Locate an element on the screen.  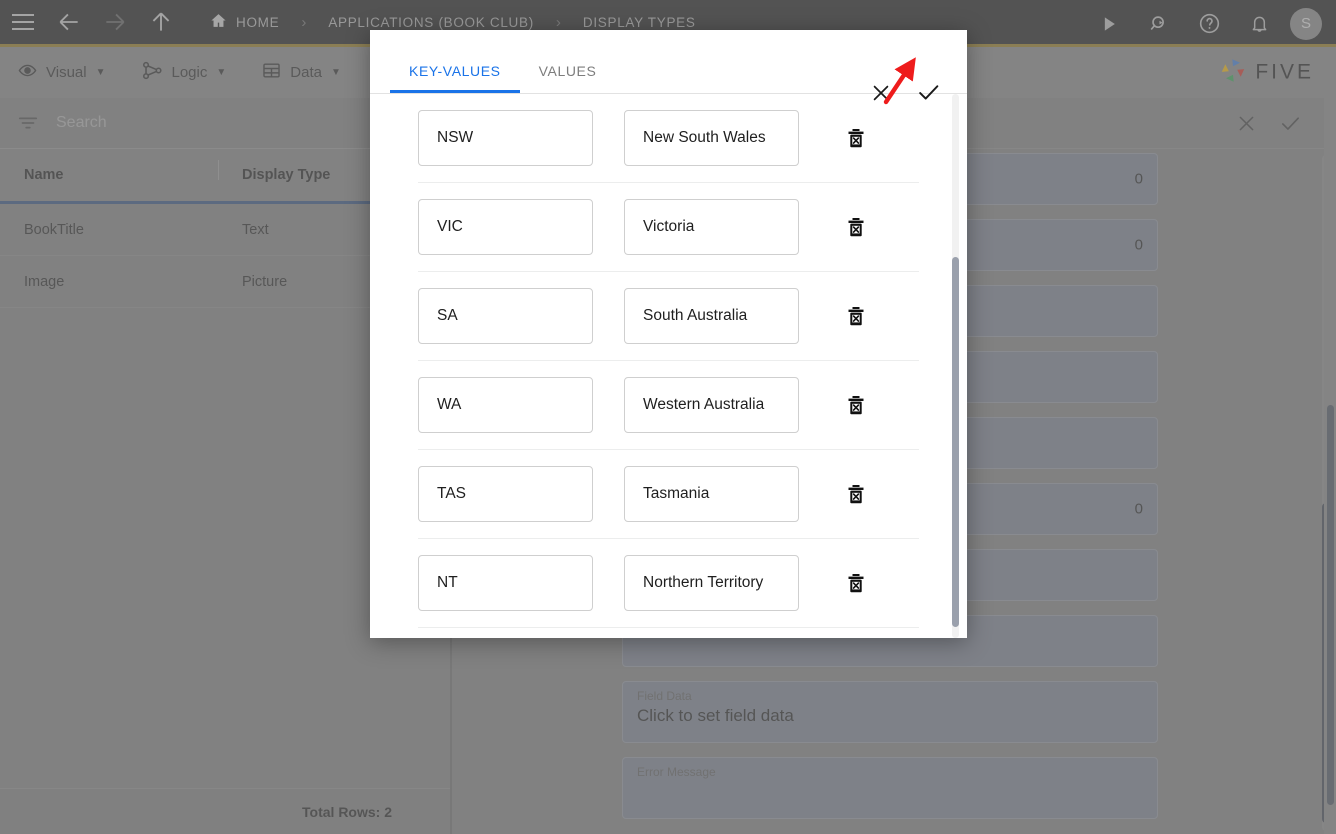
key-value-row: TAS Tasmania is located at coordinates (668, 494).